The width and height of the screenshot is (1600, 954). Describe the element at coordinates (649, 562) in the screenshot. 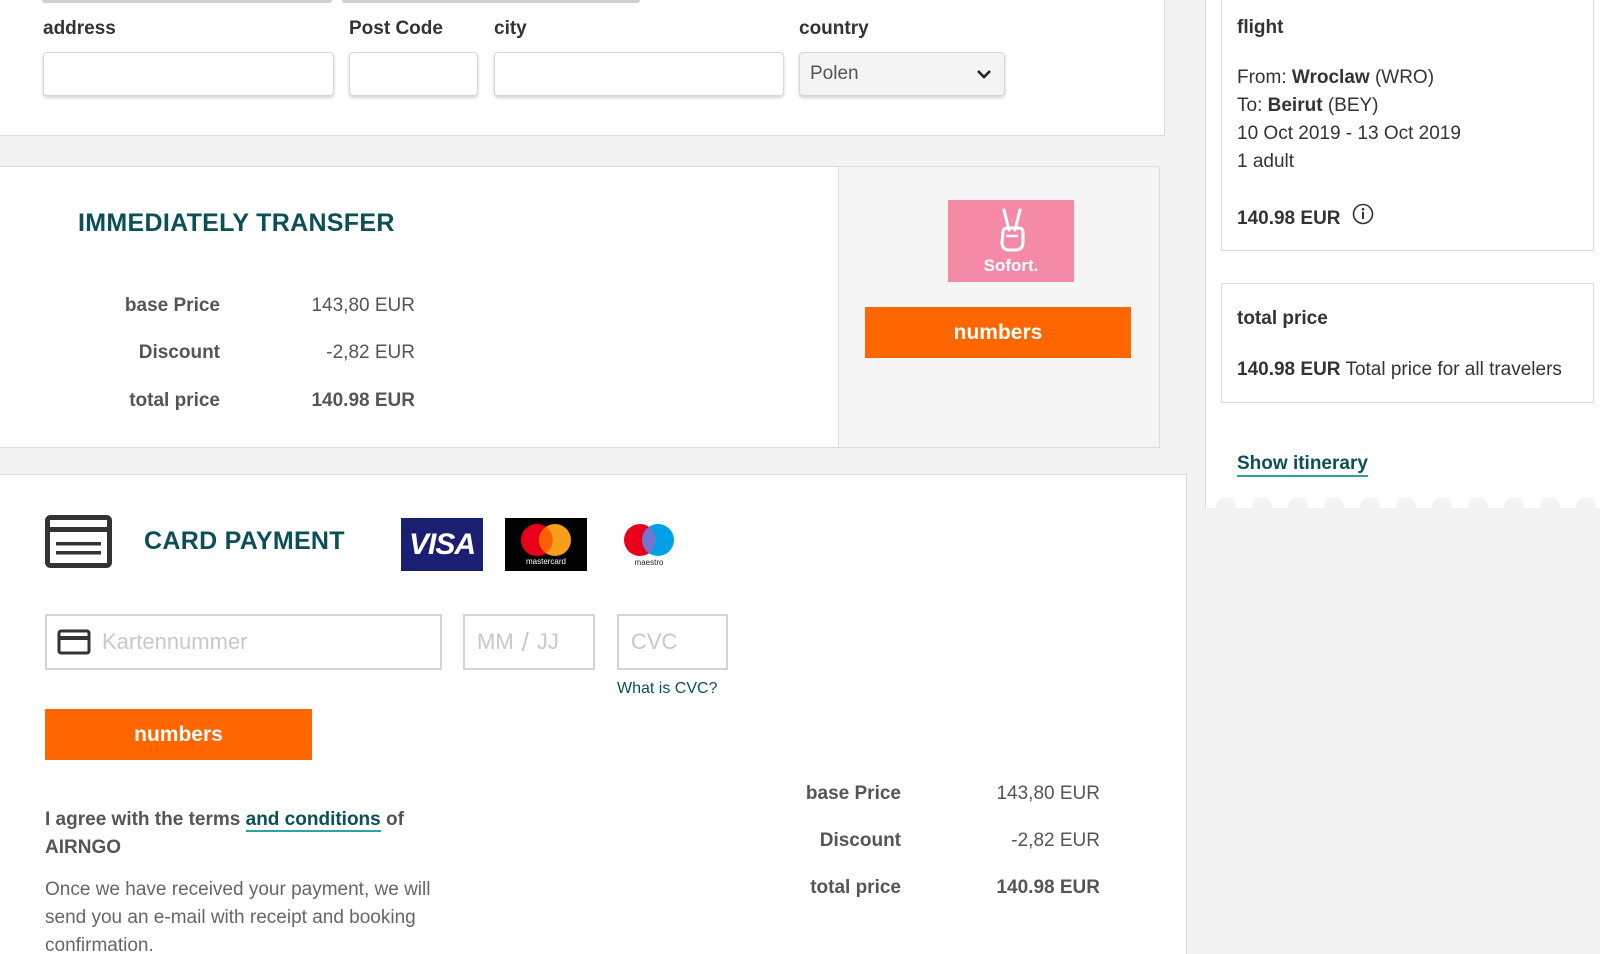

I see `maestro-logo-text: maestro` at that location.